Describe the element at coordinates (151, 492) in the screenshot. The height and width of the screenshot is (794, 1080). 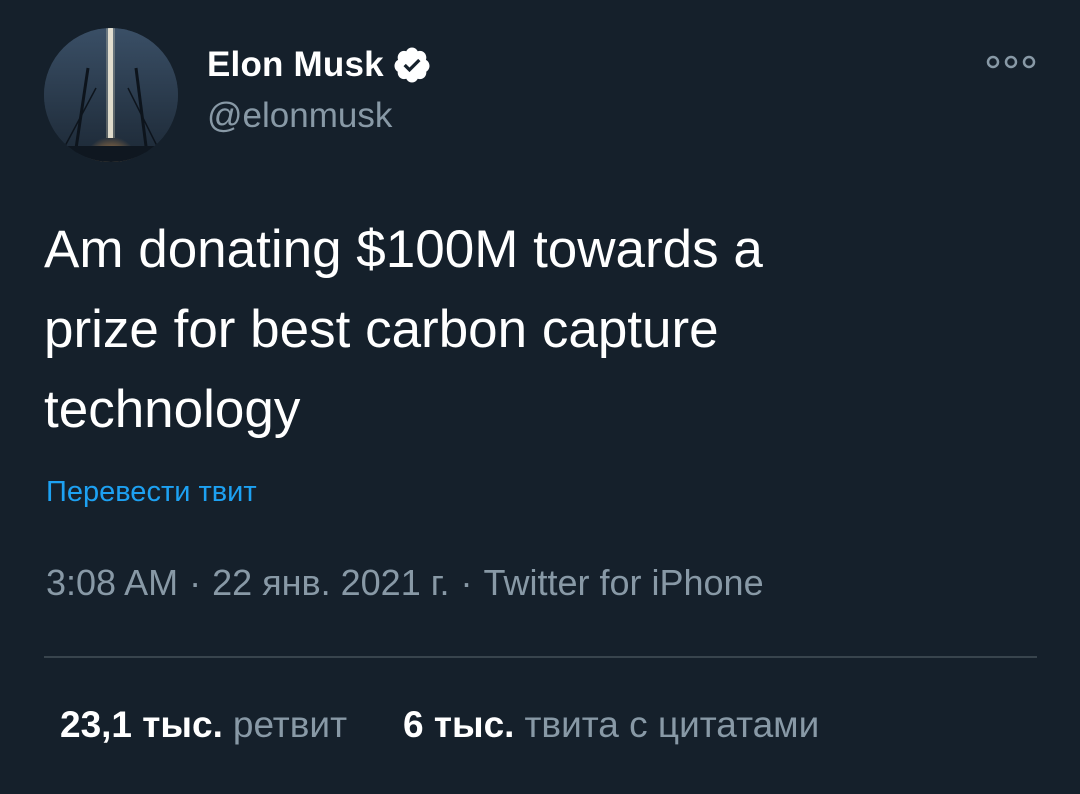
I see `translate-tweet-link: Перевести твит` at that location.